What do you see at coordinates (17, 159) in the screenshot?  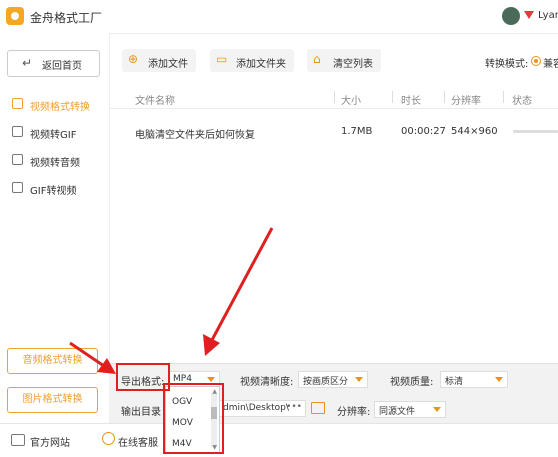 I see `audio-icon` at bounding box center [17, 159].